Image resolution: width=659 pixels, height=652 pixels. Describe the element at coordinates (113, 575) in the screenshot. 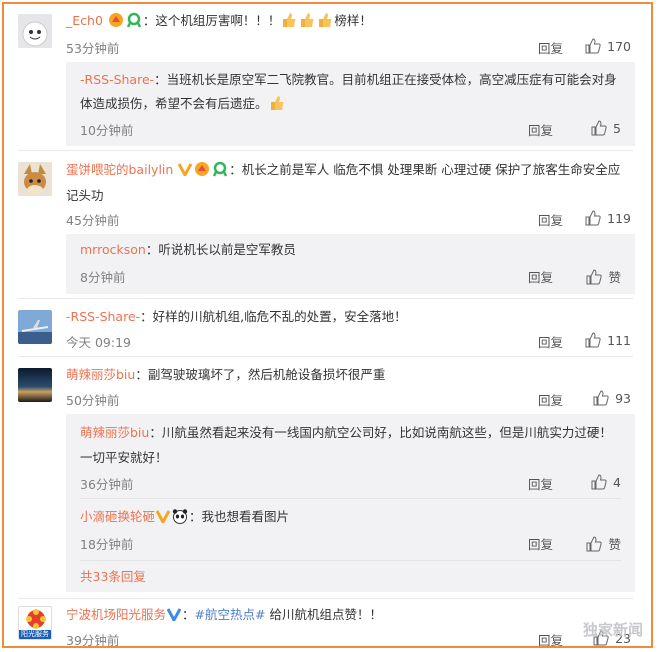

I see `more-replies-link: 共33条回复` at that location.